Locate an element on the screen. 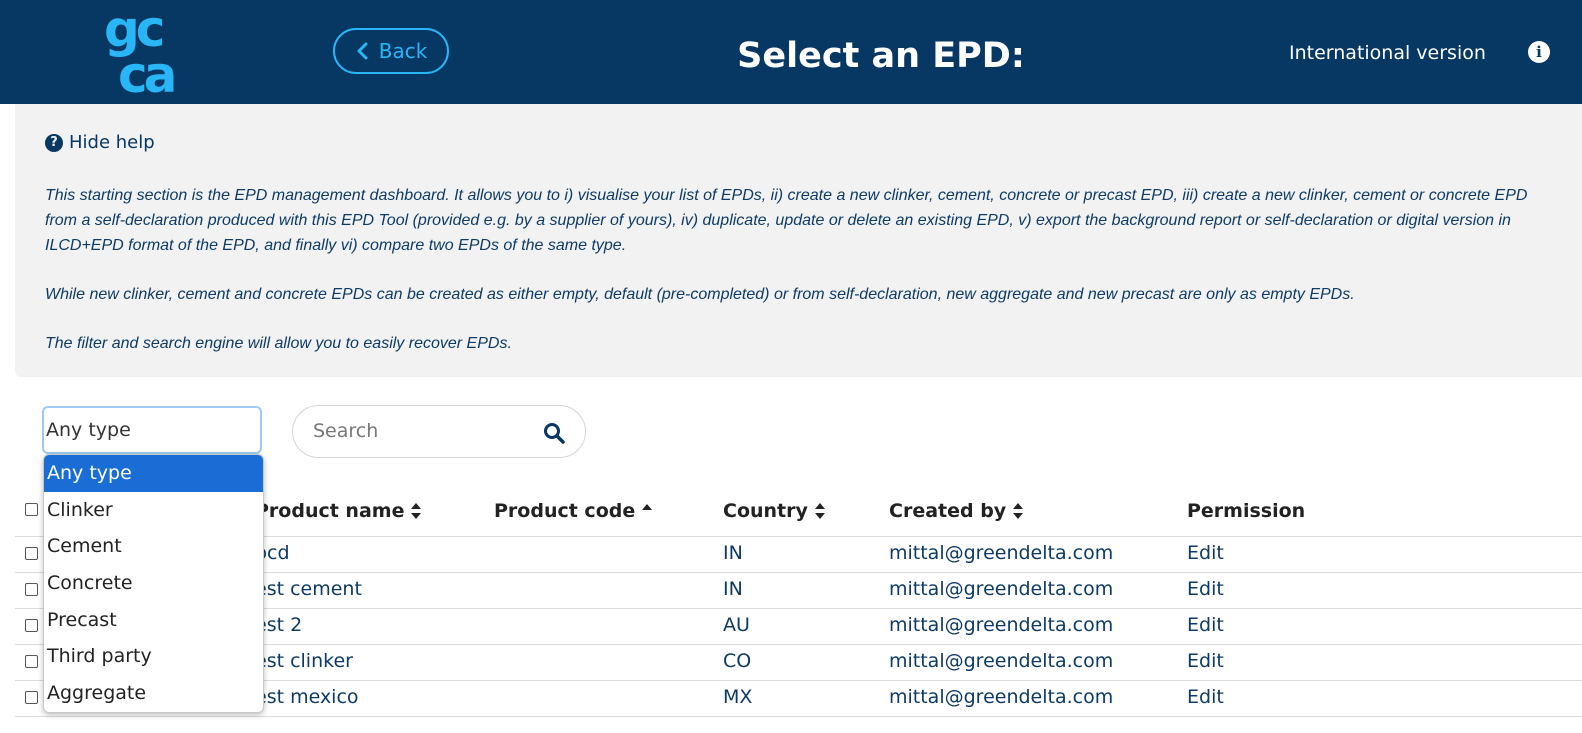 This screenshot has width=1582, height=733. created-by-header-label: Created by is located at coordinates (948, 511).